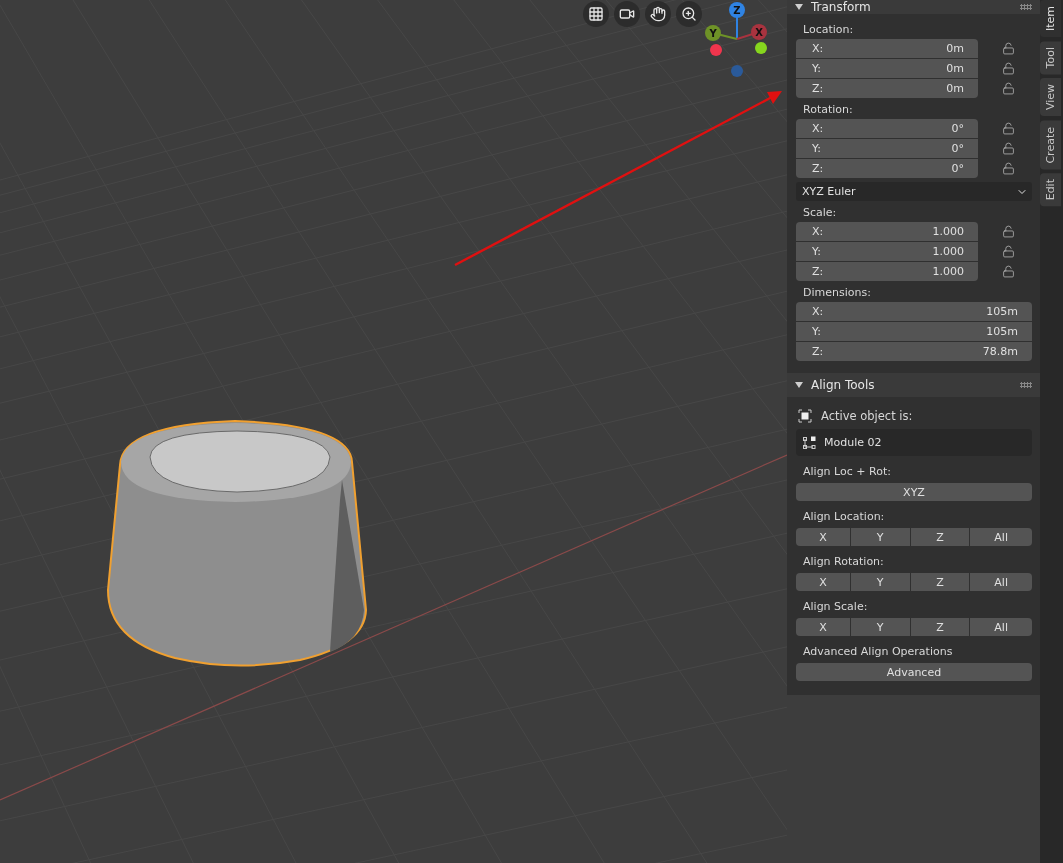  What do you see at coordinates (835, 607) in the screenshot?
I see `section-label: Align Scale:` at bounding box center [835, 607].